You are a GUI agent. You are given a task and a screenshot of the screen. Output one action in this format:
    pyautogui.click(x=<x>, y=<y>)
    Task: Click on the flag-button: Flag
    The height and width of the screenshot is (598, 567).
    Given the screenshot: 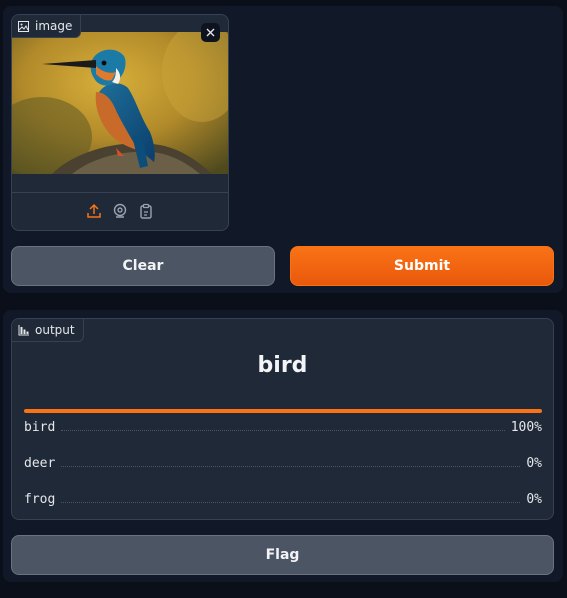 What is the action you would take?
    pyautogui.click(x=282, y=555)
    